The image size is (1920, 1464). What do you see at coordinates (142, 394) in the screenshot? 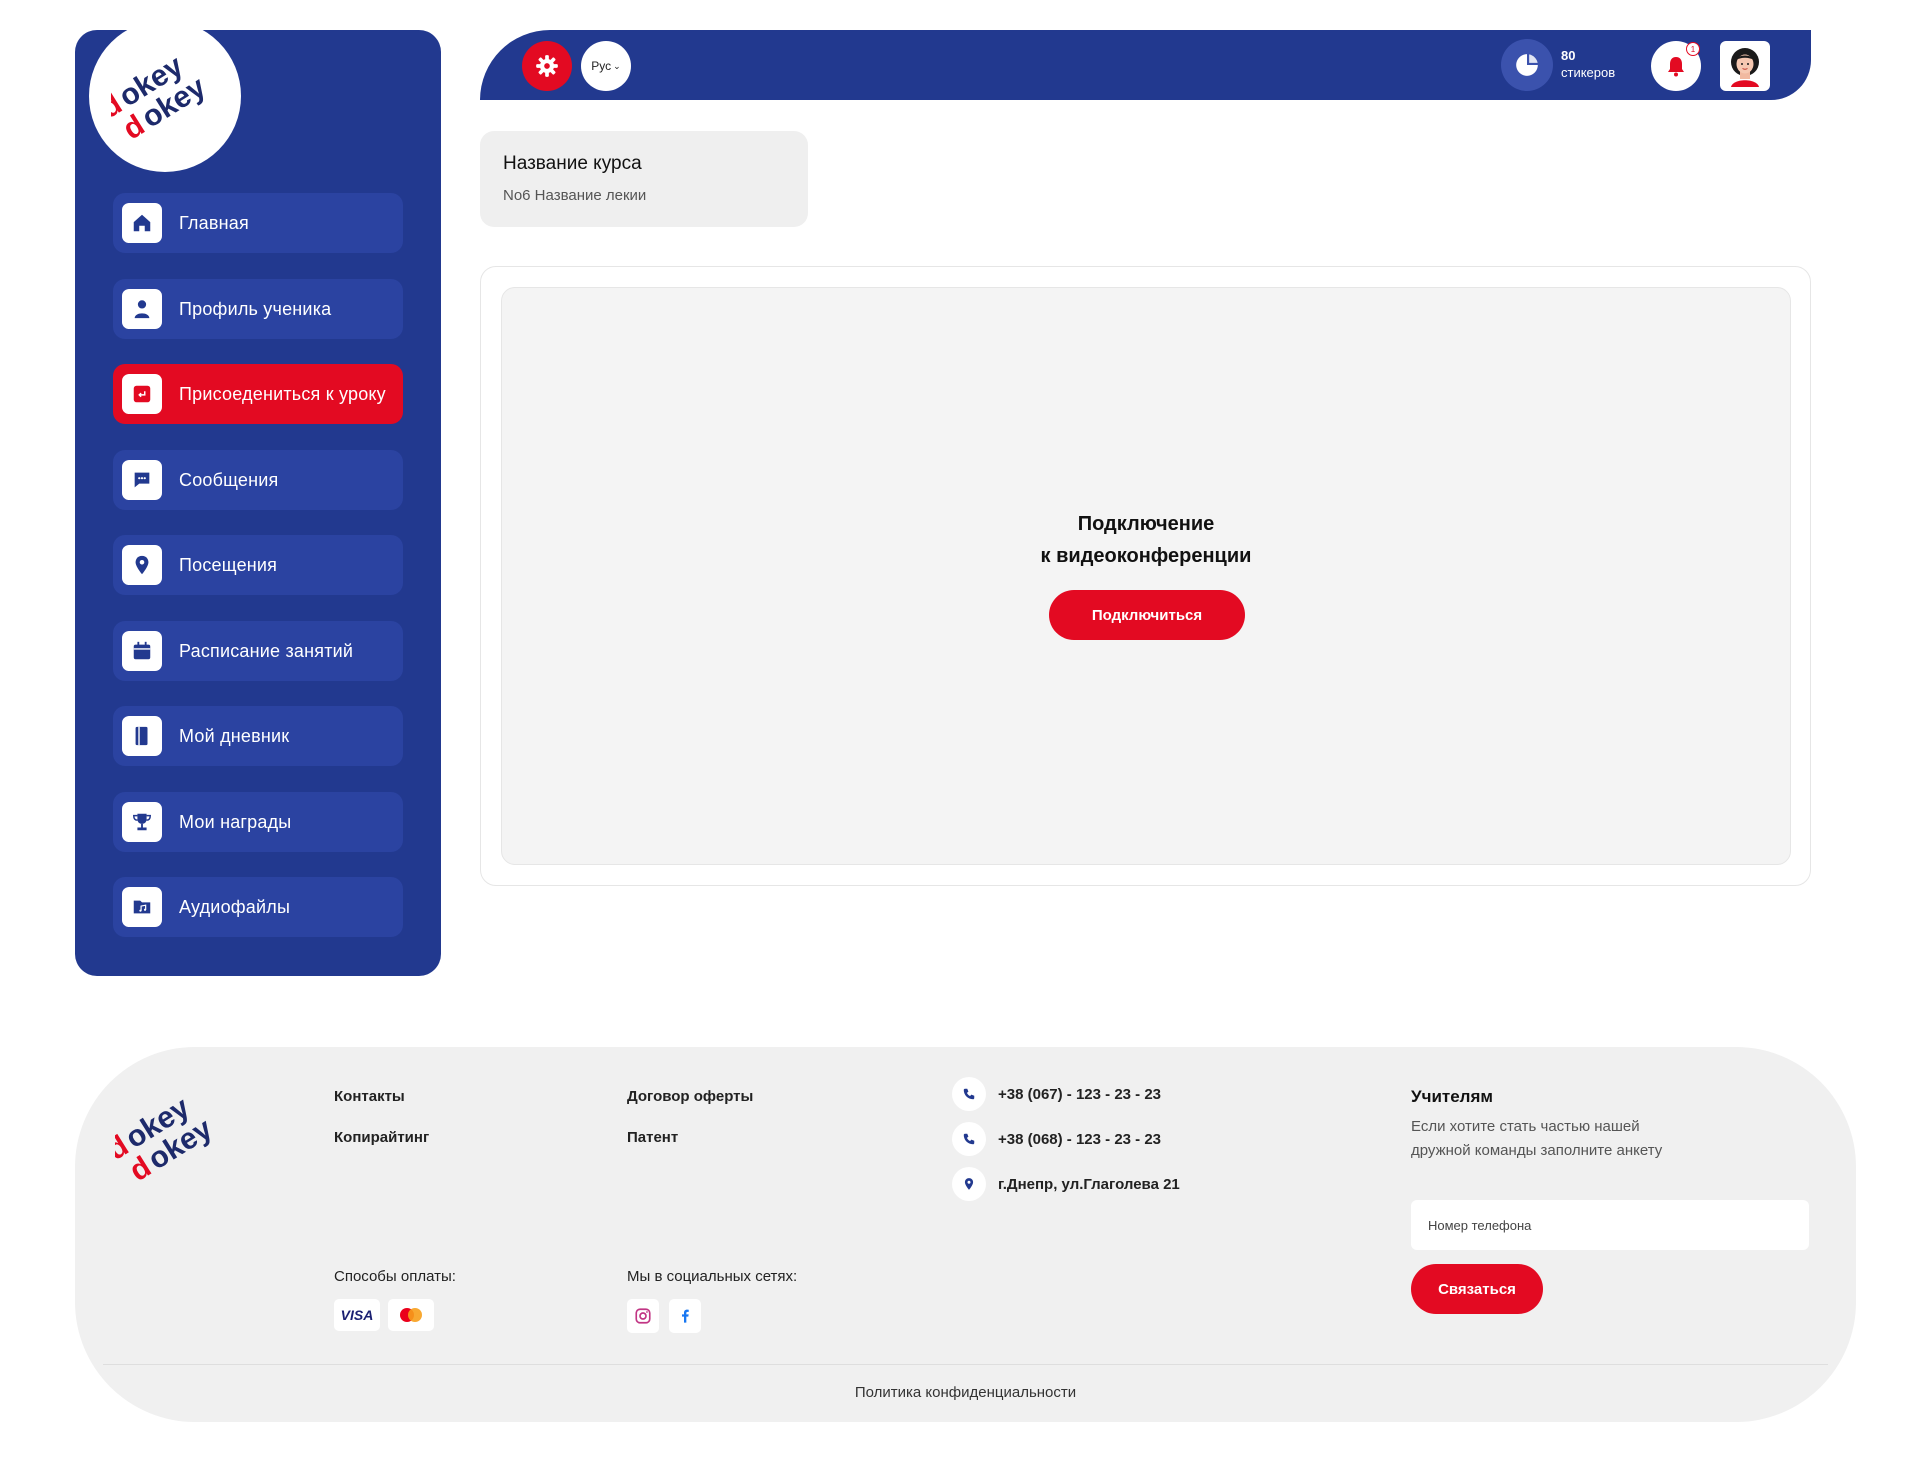
I see `join-lesson-icon` at bounding box center [142, 394].